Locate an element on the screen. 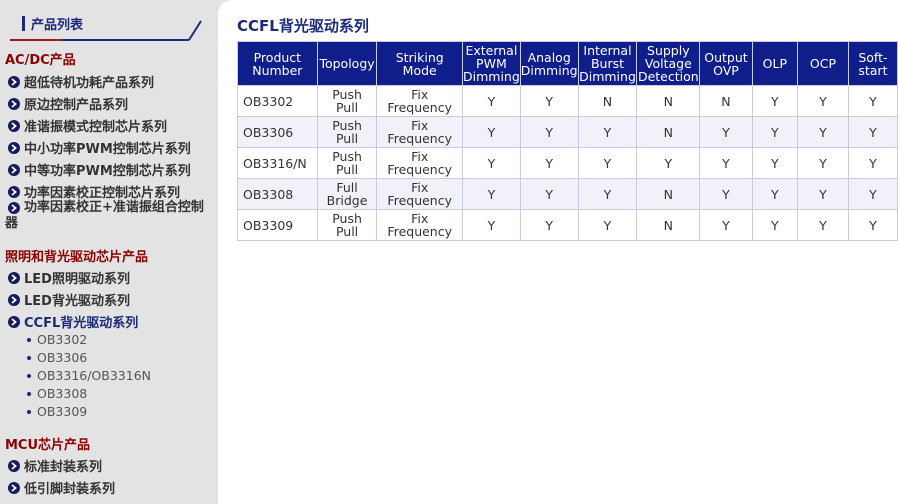  col-header-internal-burst-dimming: Internal Burst Dimming is located at coordinates (607, 63).